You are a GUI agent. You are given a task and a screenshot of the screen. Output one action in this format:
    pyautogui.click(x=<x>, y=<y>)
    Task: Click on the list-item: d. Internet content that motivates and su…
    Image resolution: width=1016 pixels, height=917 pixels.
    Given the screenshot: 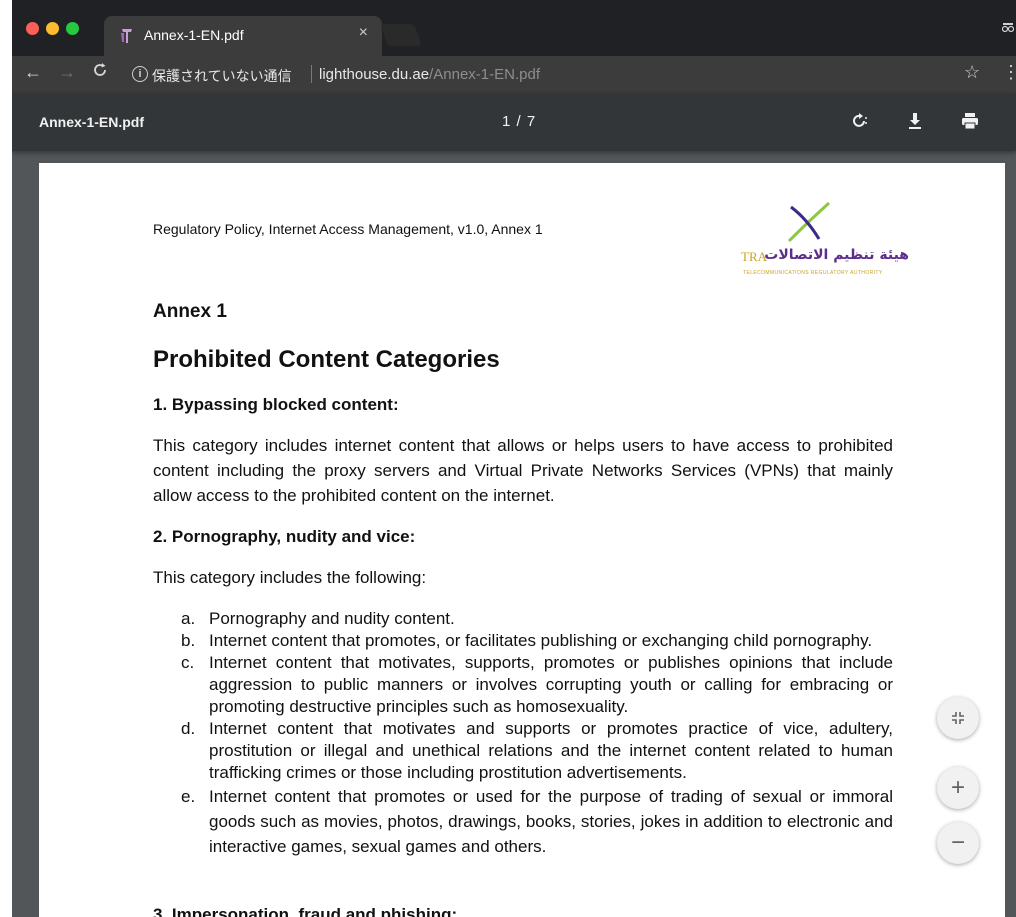 What is the action you would take?
    pyautogui.click(x=537, y=750)
    